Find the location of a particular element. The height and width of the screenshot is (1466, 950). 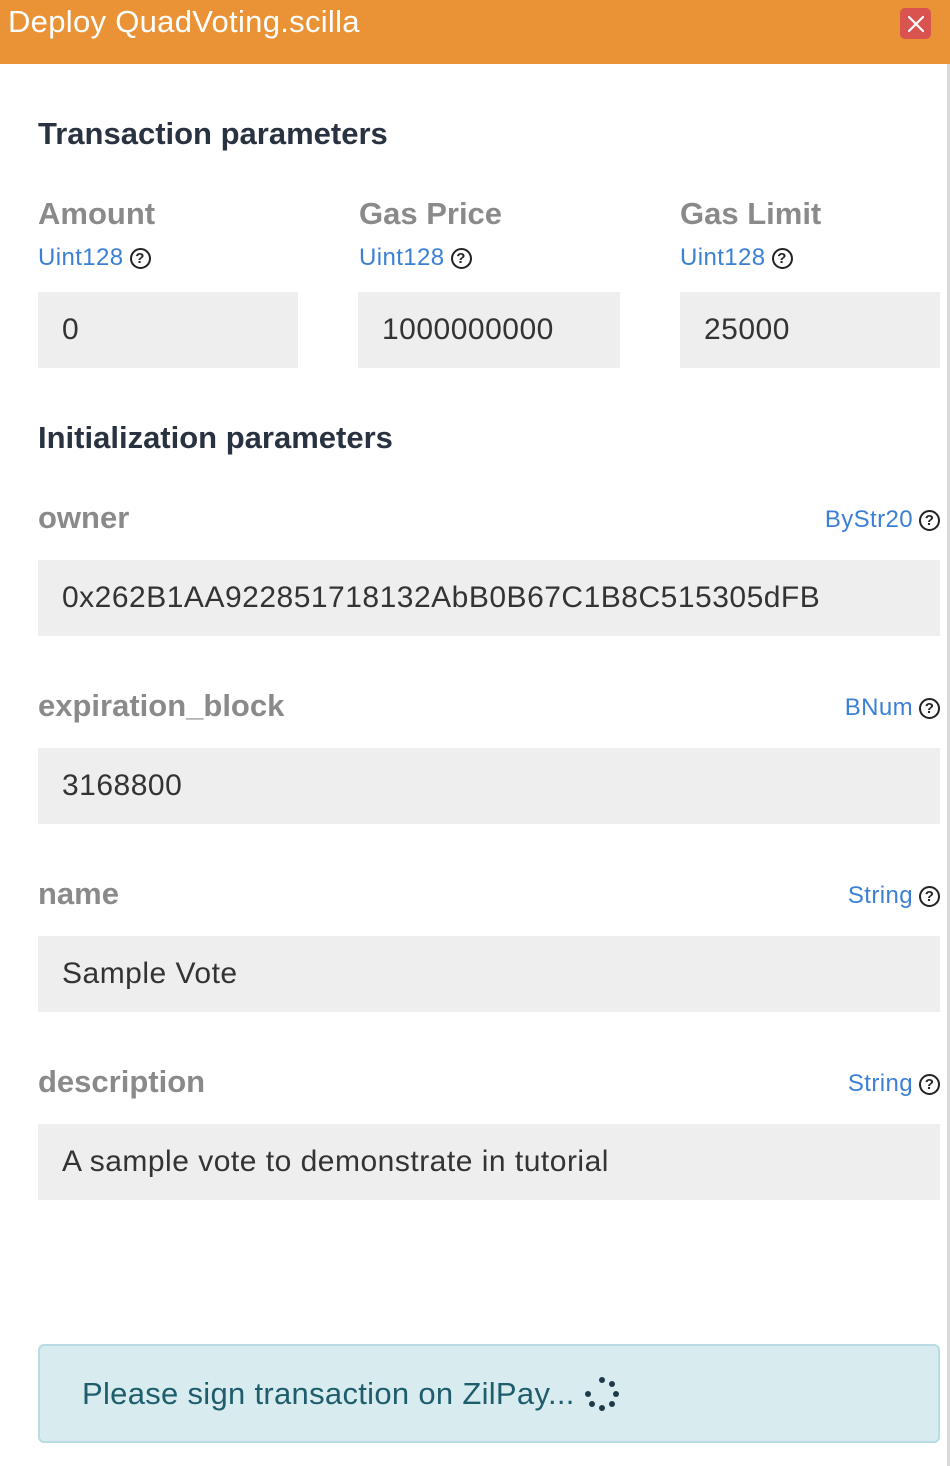

amount-type: Uint128 ? is located at coordinates (94, 258).